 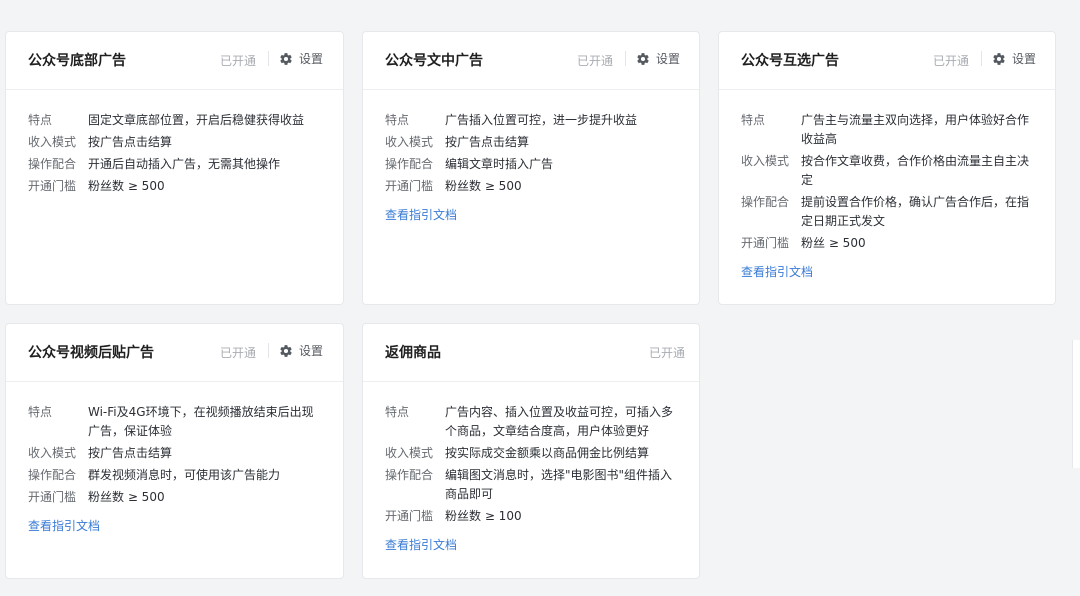 I want to click on row-value: 群发视频消息时，可使用该广告能力, so click(x=184, y=475).